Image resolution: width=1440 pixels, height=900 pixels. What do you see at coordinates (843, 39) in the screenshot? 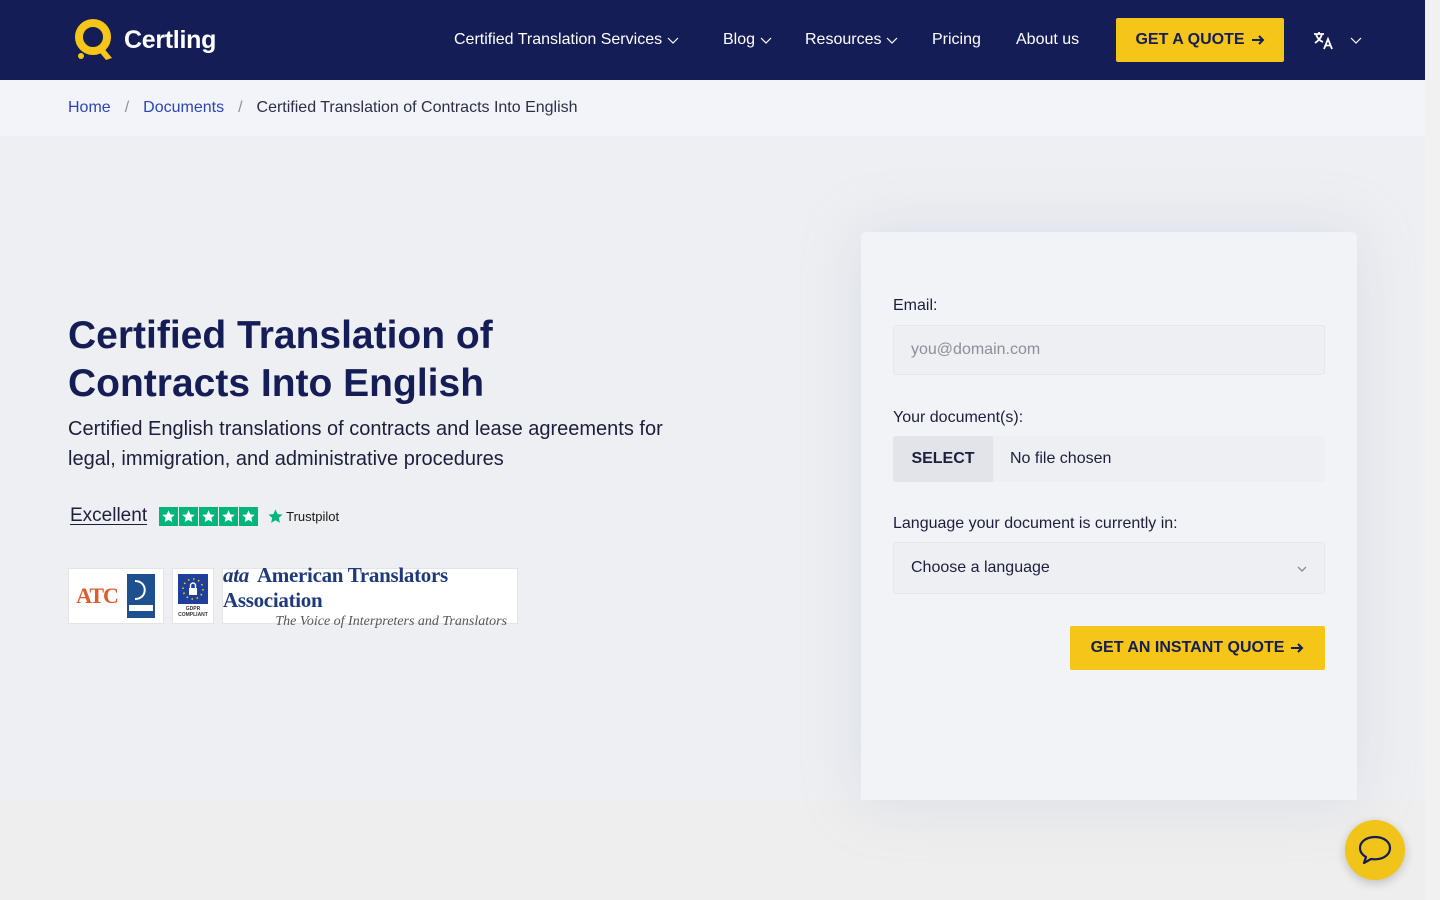
I see `nav-label: Resources` at bounding box center [843, 39].